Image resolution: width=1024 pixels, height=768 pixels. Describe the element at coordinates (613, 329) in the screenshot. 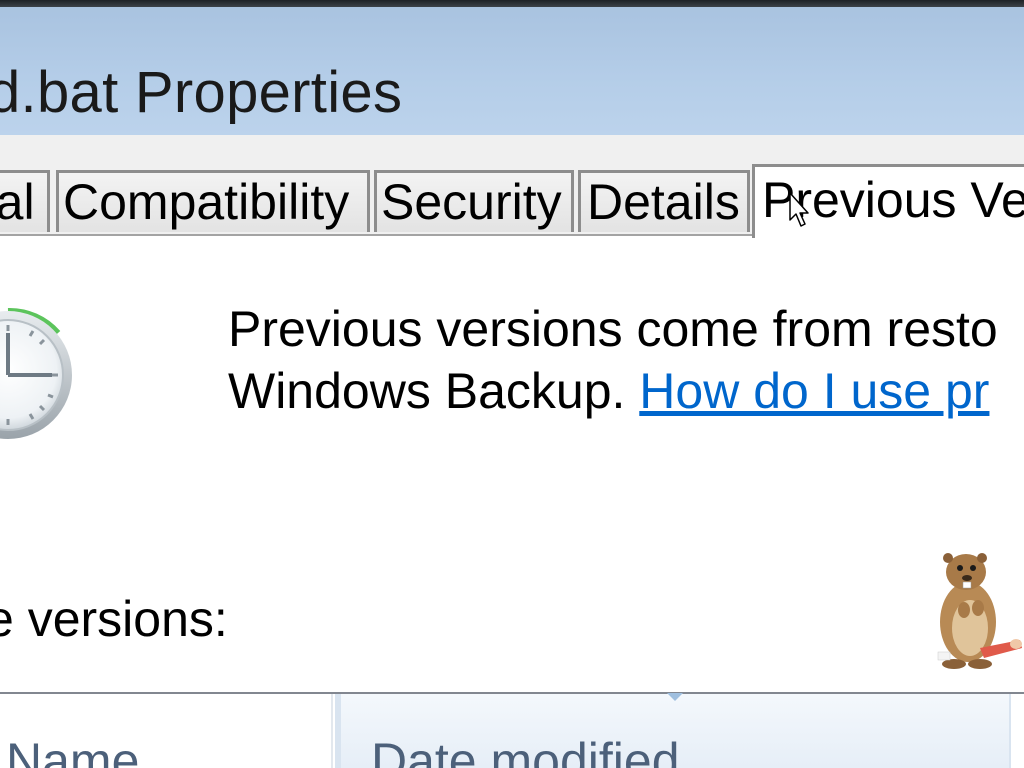

I see `info-line-1: Previous versions come from resto` at that location.